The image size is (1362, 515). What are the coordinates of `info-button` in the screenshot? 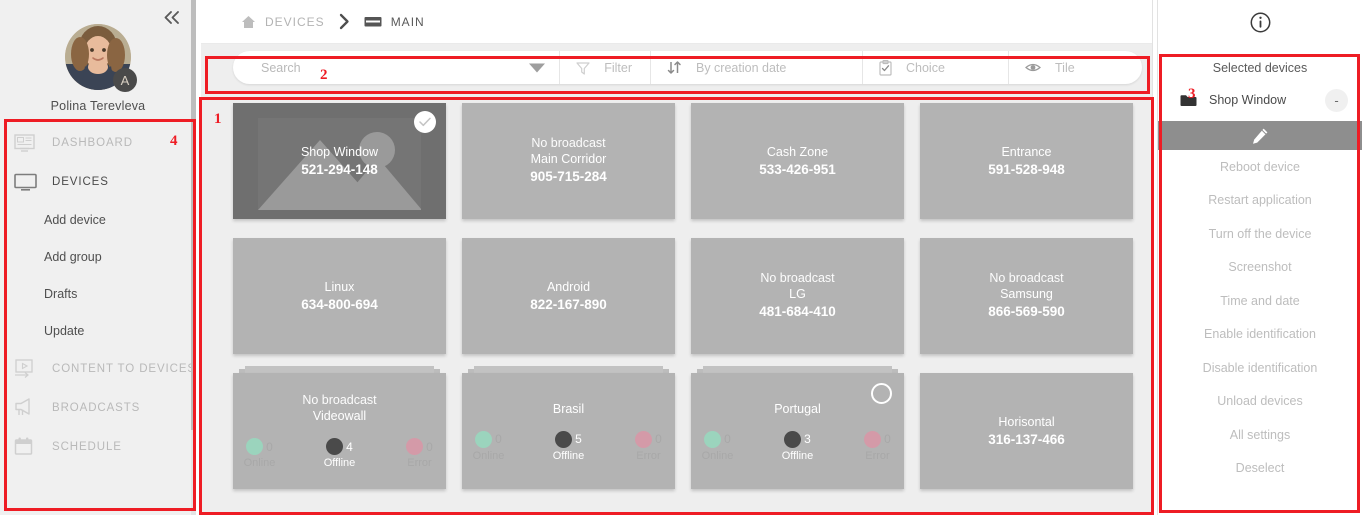 It's located at (1260, 22).